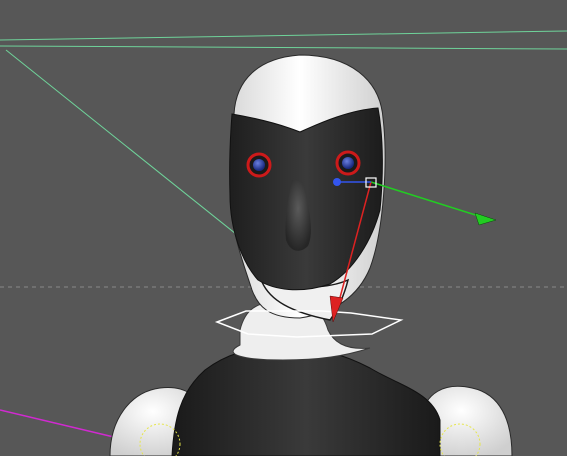  What do you see at coordinates (348, 163) in the screenshot?
I see `right-eye` at bounding box center [348, 163].